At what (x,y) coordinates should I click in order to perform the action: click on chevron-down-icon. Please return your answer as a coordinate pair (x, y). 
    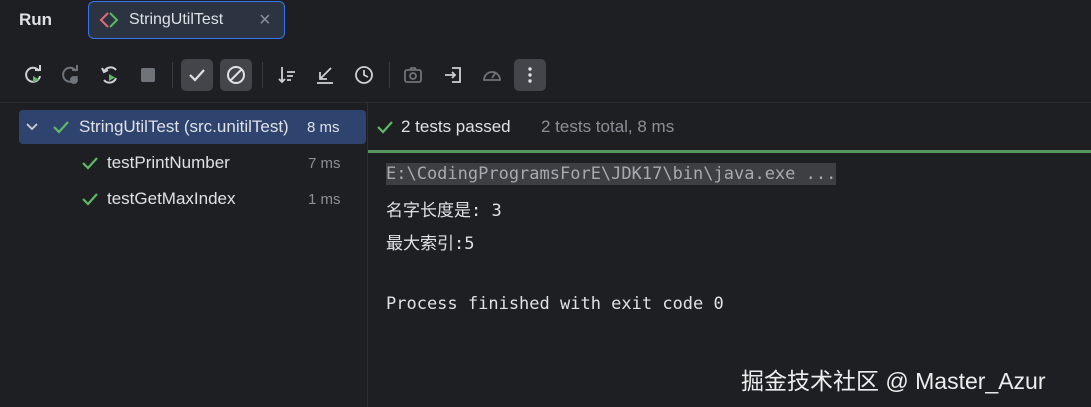
    Looking at the image, I should click on (32, 127).